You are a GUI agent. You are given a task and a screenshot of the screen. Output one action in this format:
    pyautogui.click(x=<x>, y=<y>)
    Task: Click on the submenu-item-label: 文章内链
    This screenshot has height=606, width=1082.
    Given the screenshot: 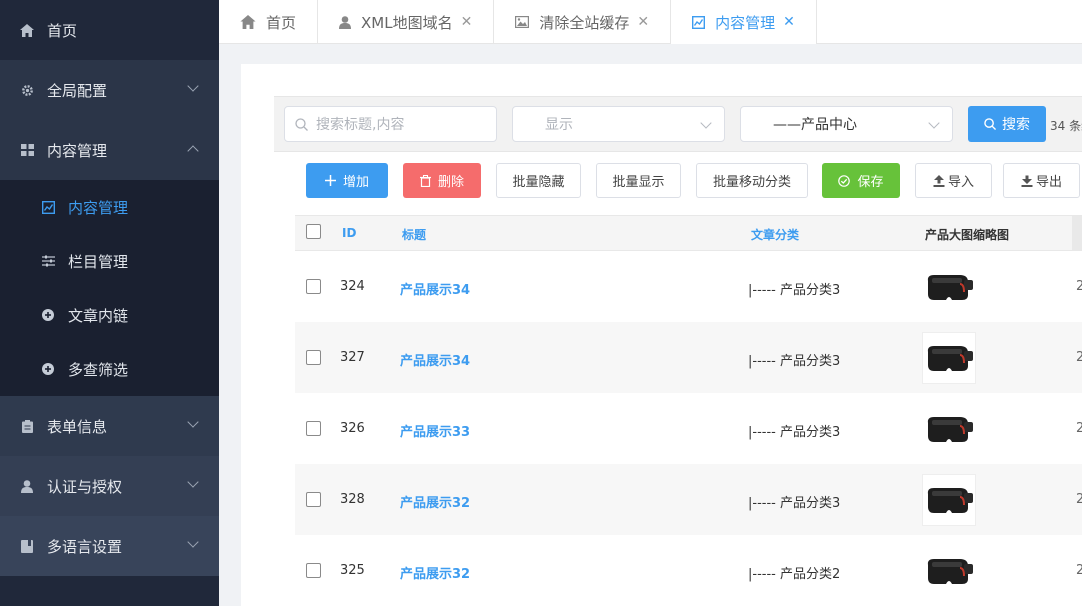 What is the action you would take?
    pyautogui.click(x=98, y=315)
    